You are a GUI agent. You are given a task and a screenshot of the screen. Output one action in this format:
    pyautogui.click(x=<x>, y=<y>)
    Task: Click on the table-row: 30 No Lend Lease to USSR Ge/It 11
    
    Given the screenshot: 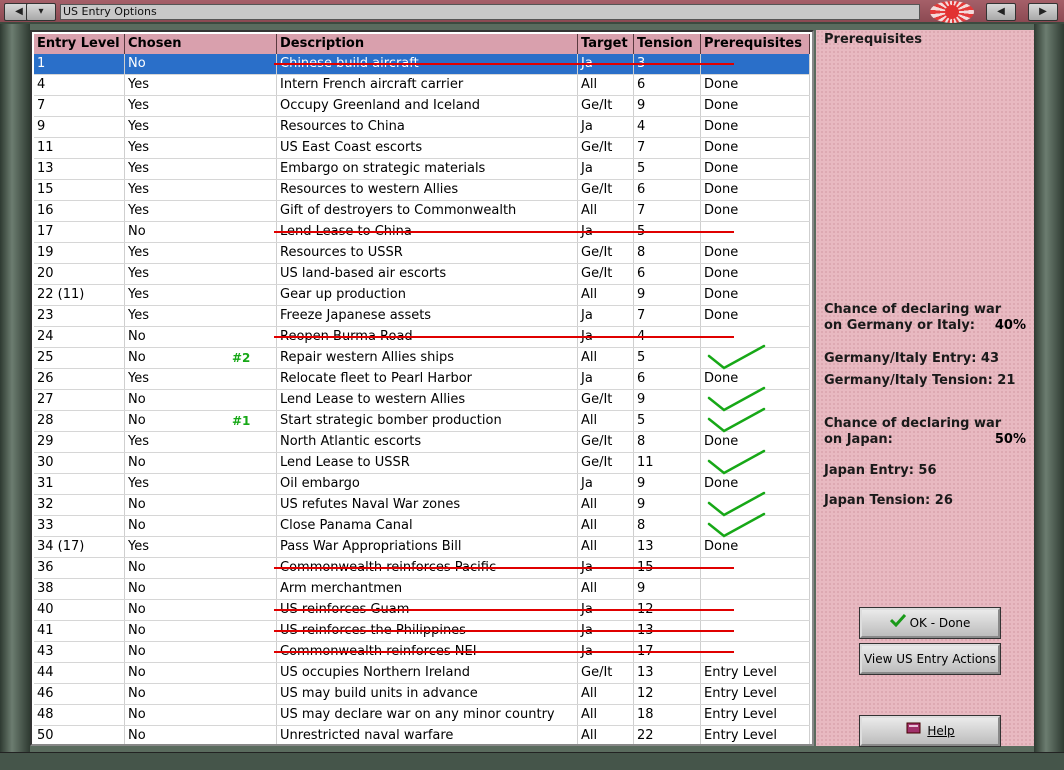 What is the action you would take?
    pyautogui.click(x=422, y=462)
    